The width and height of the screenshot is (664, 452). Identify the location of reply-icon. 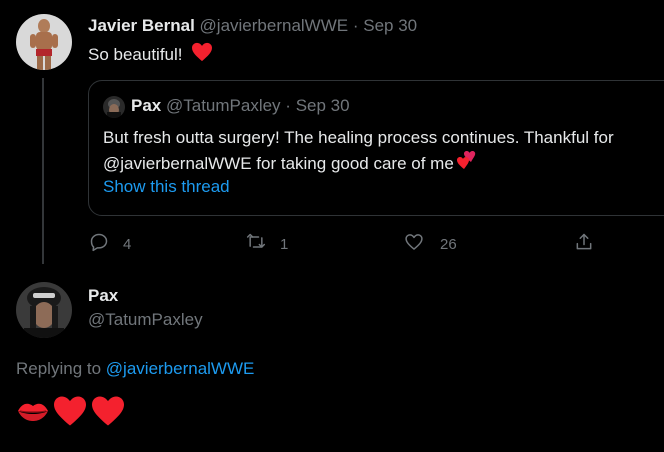
(99, 244).